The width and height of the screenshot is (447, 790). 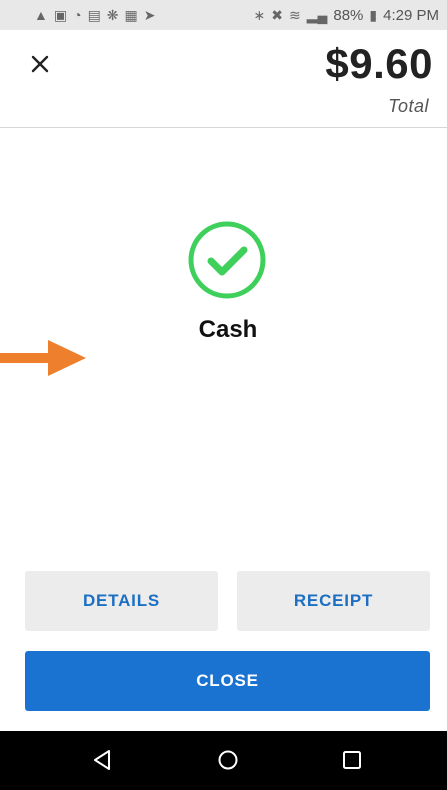 What do you see at coordinates (227, 260) in the screenshot?
I see `check-circle-icon` at bounding box center [227, 260].